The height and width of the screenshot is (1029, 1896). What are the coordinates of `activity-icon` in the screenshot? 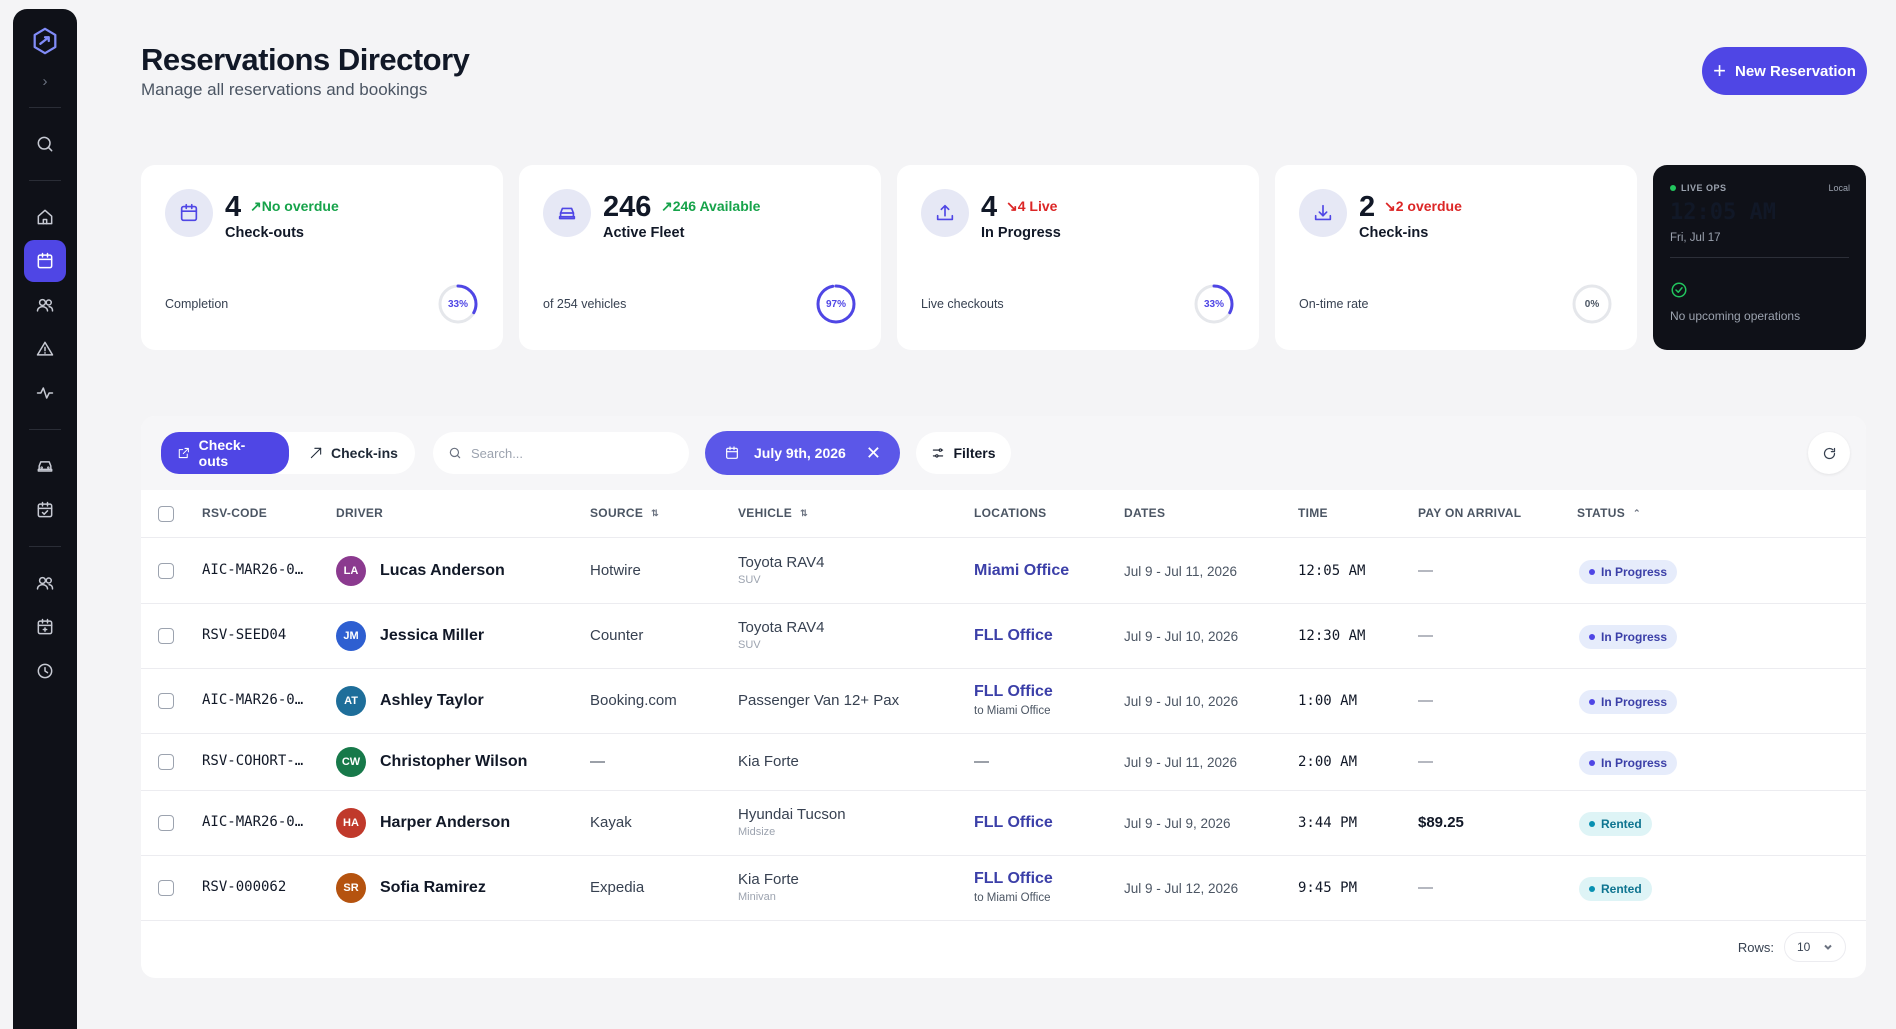 It's located at (45, 393).